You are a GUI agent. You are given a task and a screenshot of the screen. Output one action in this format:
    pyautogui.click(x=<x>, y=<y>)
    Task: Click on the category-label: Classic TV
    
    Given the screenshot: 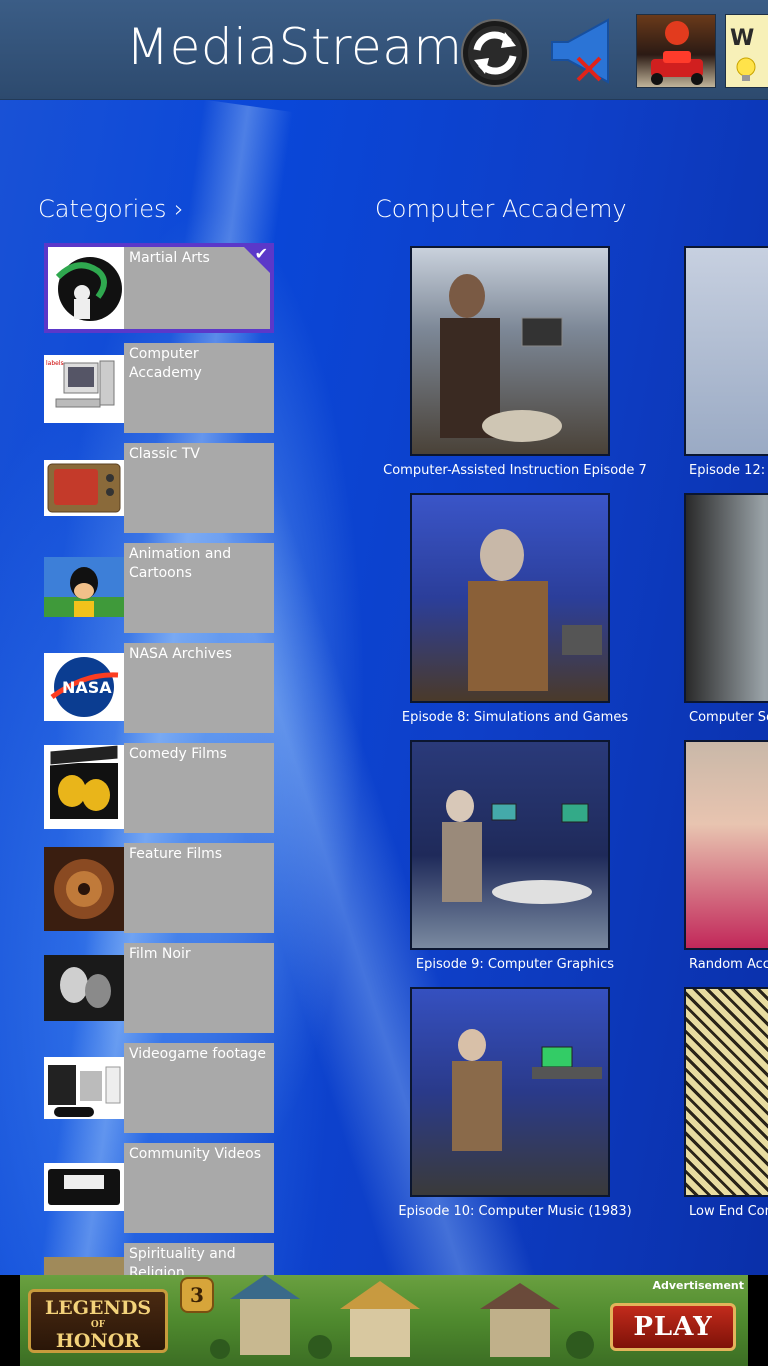 What is the action you would take?
    pyautogui.click(x=164, y=454)
    